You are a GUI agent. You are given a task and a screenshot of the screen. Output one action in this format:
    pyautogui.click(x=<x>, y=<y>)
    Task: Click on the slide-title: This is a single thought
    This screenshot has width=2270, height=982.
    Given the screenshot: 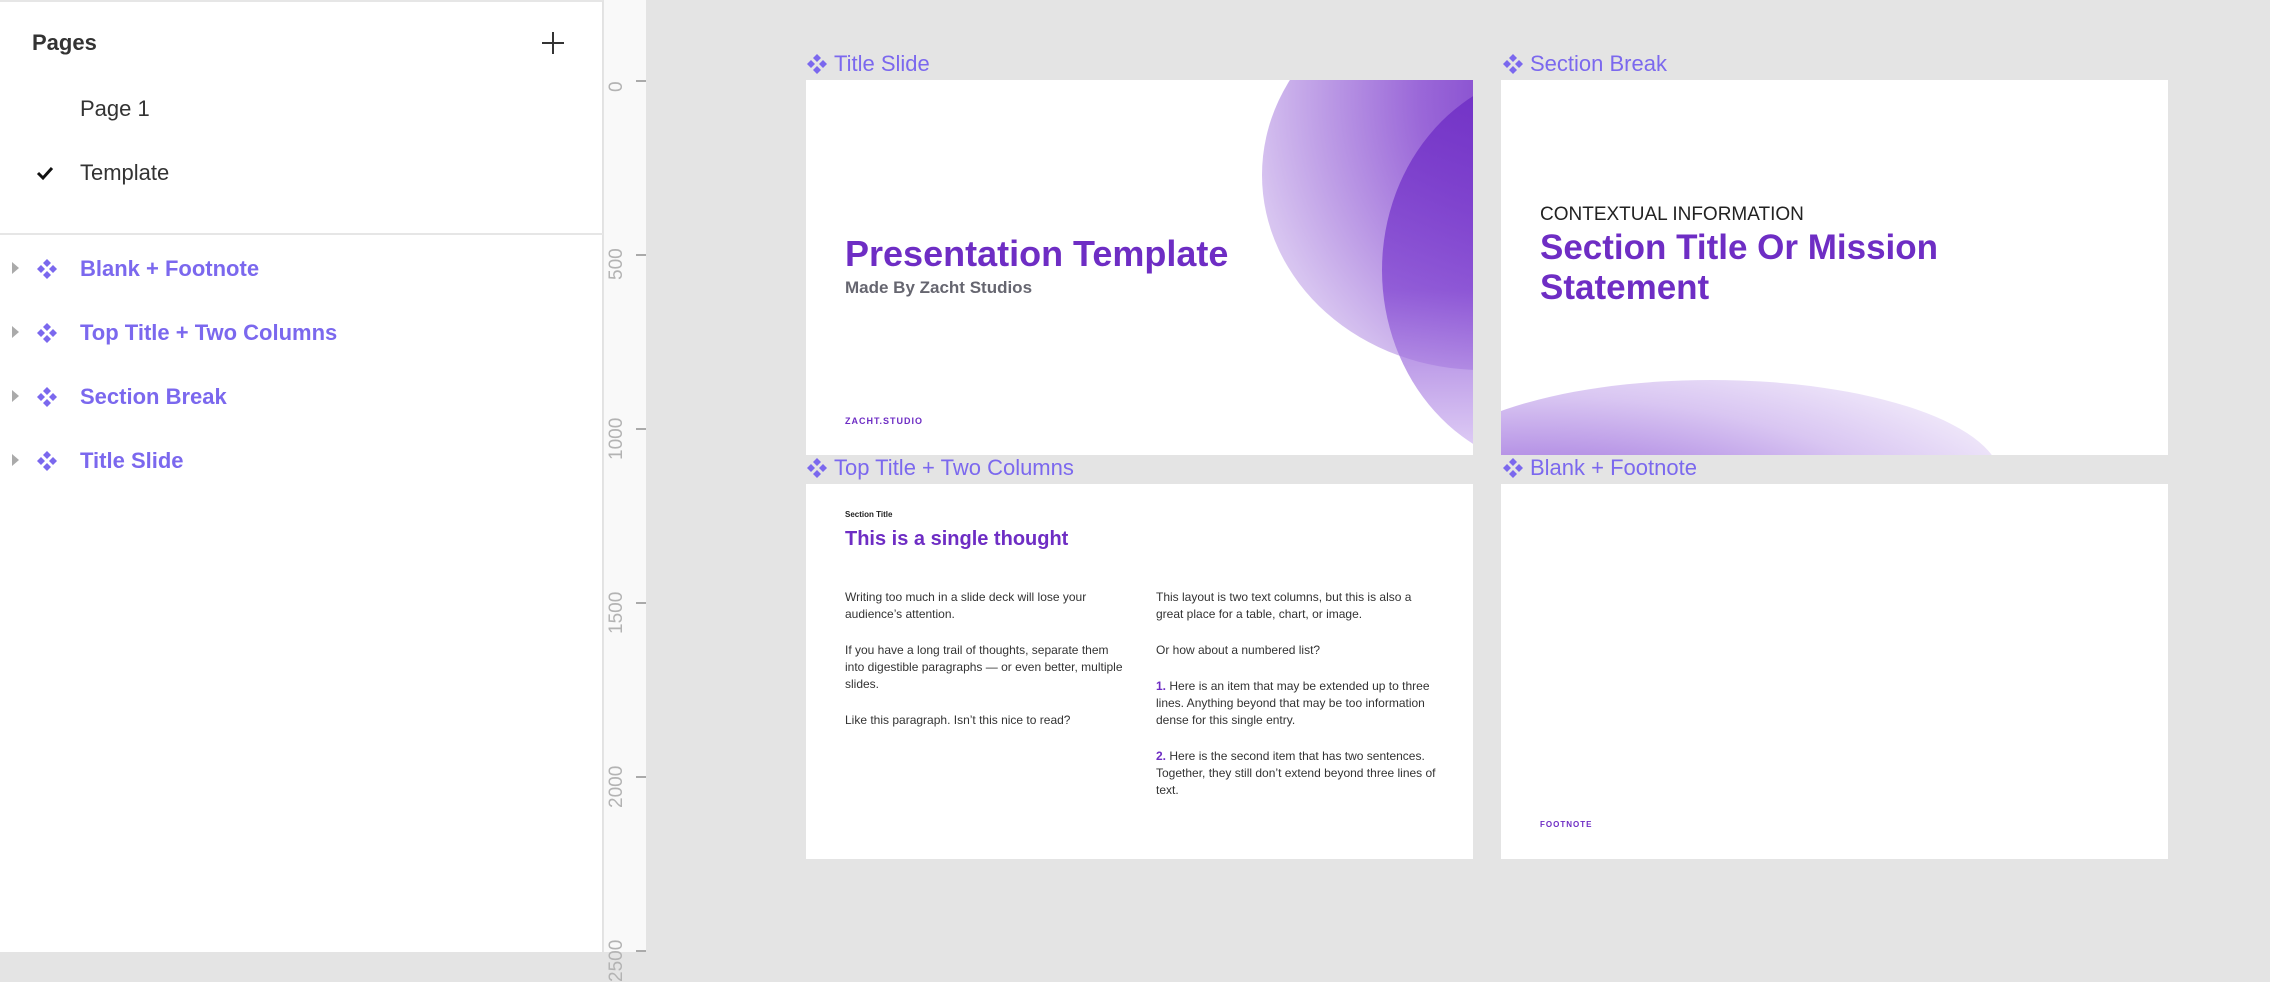 What is the action you would take?
    pyautogui.click(x=957, y=539)
    